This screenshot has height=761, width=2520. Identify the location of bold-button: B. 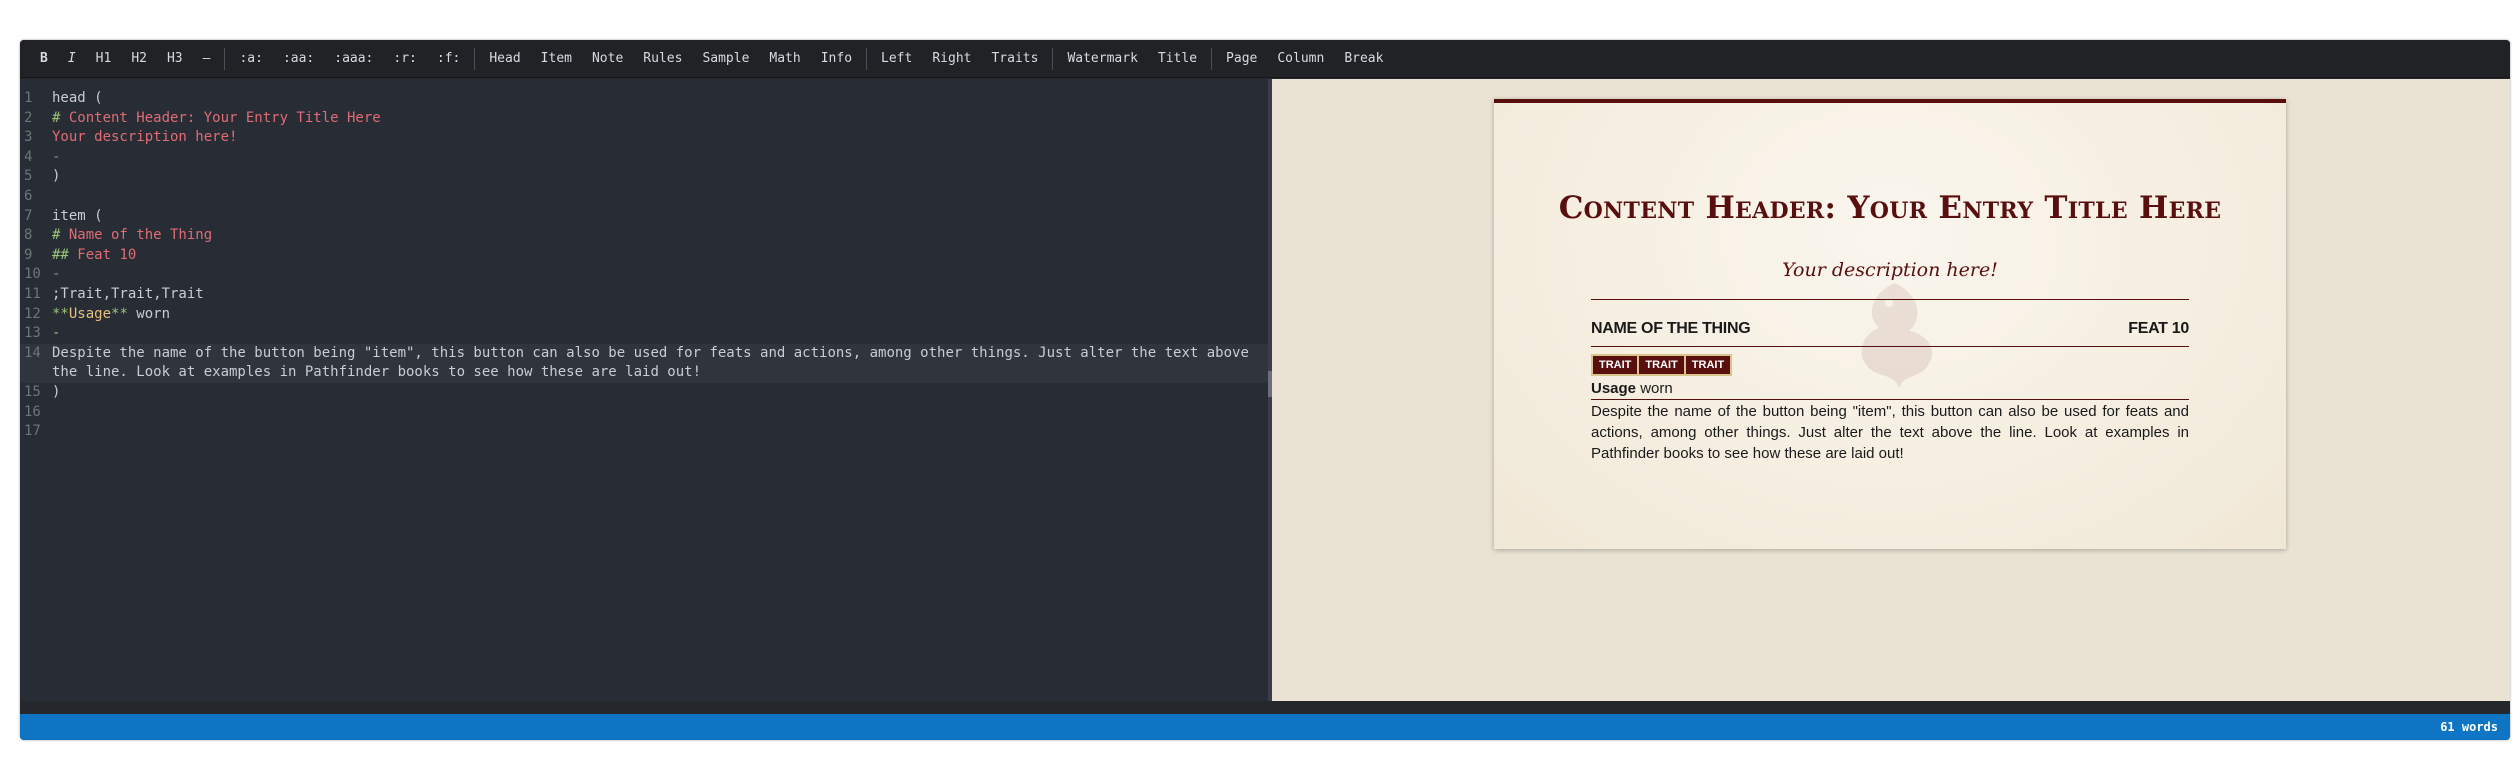
(44, 58).